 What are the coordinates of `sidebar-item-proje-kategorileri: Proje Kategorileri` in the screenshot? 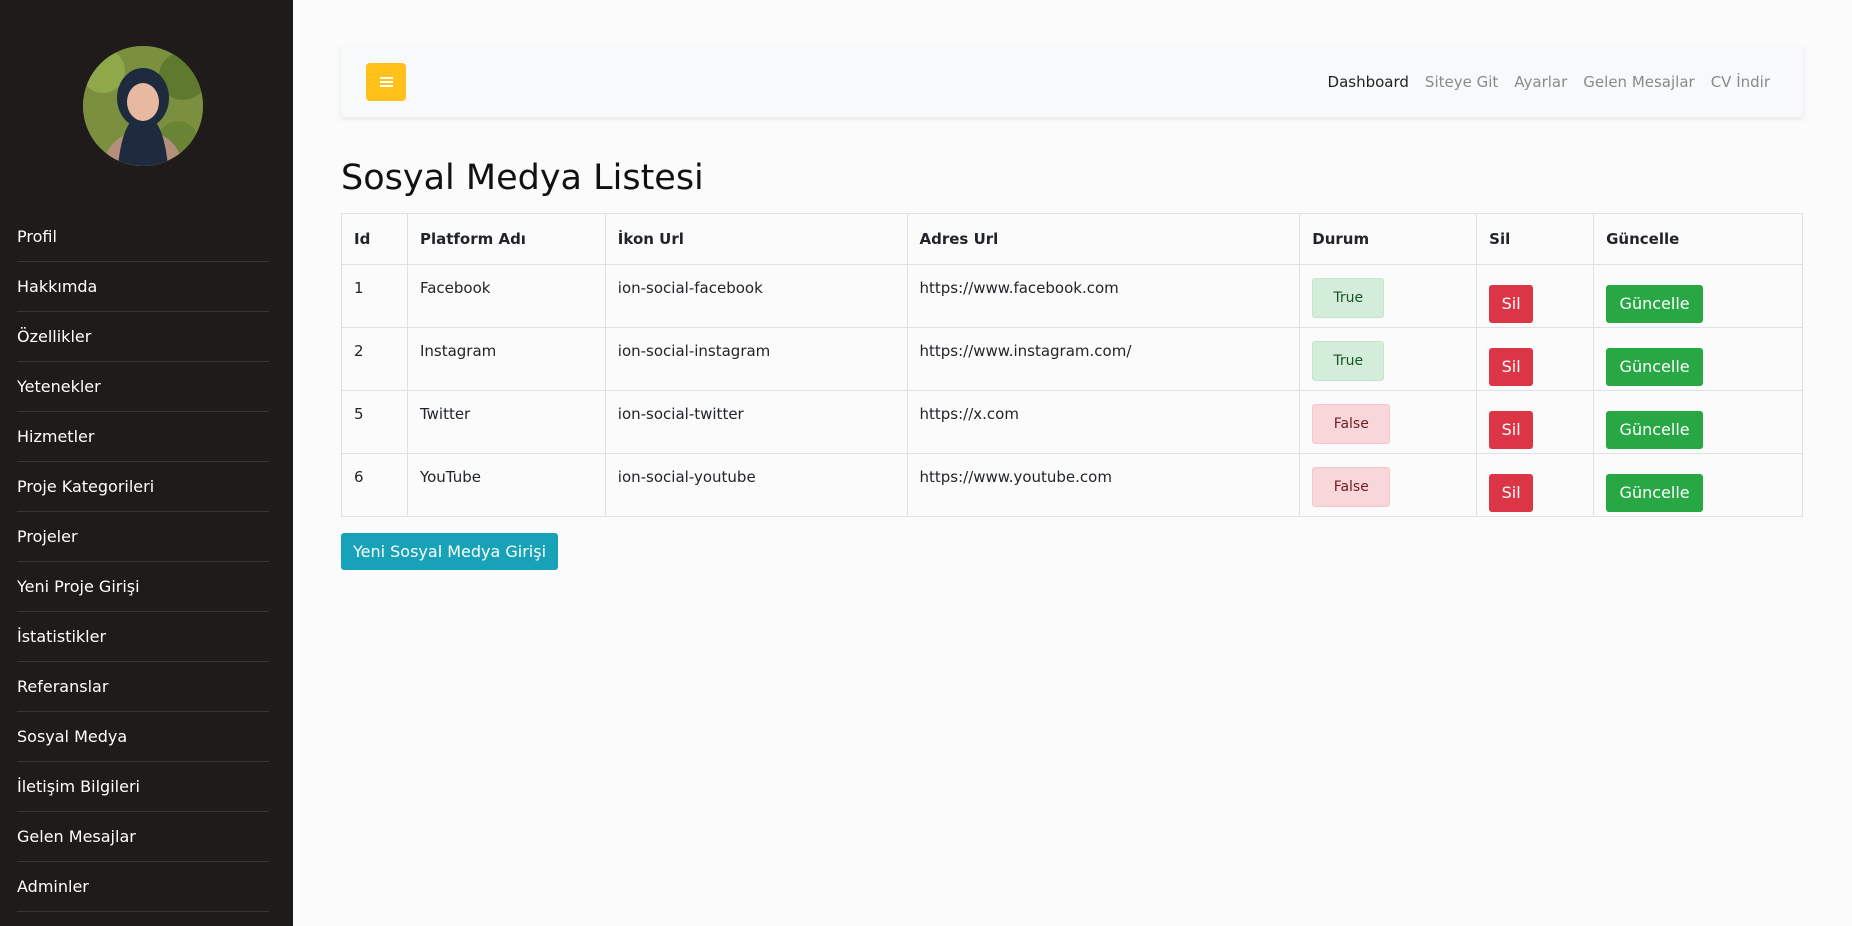 It's located at (143, 487).